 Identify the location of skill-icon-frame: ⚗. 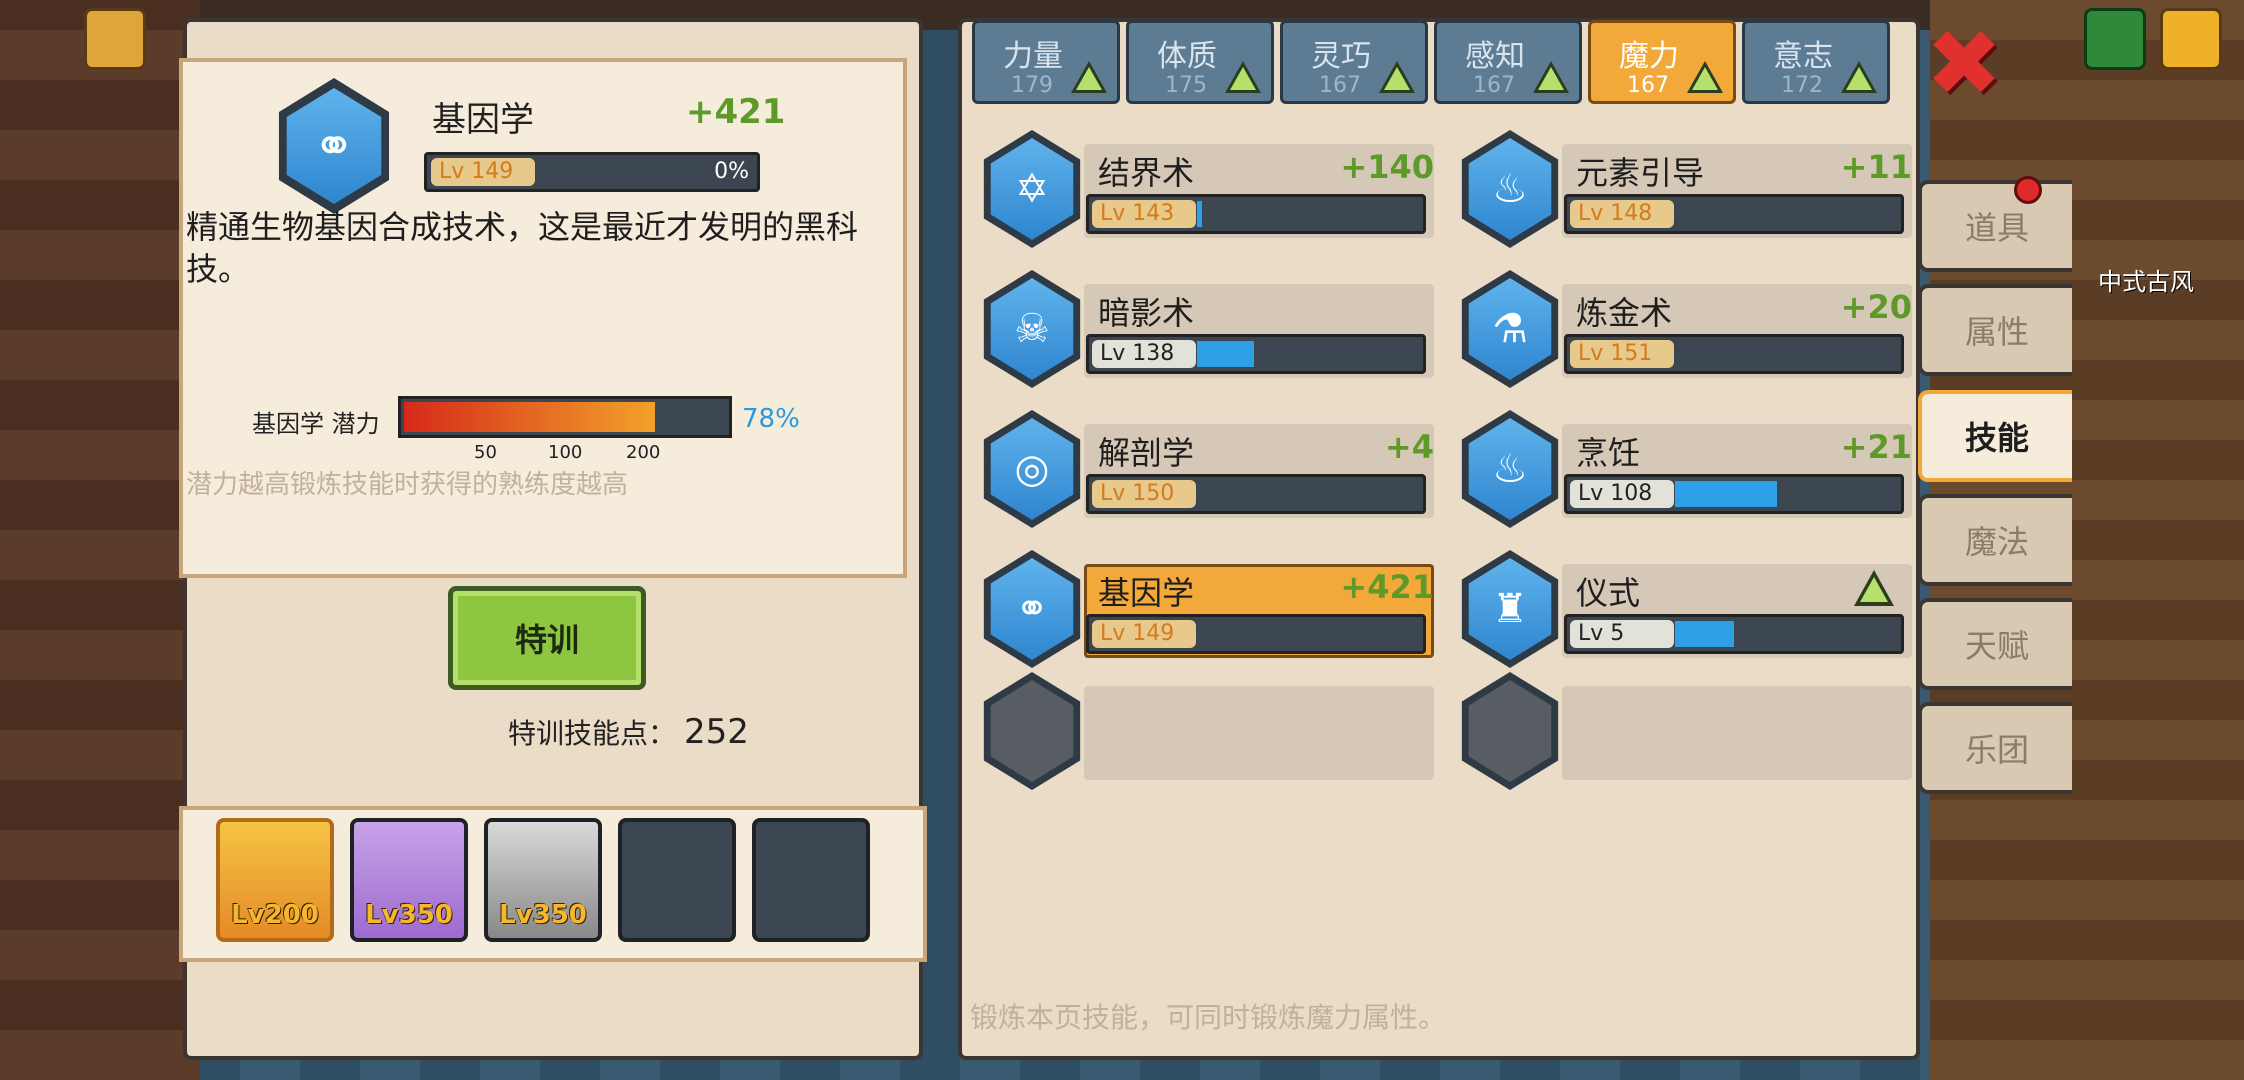
(1510, 329).